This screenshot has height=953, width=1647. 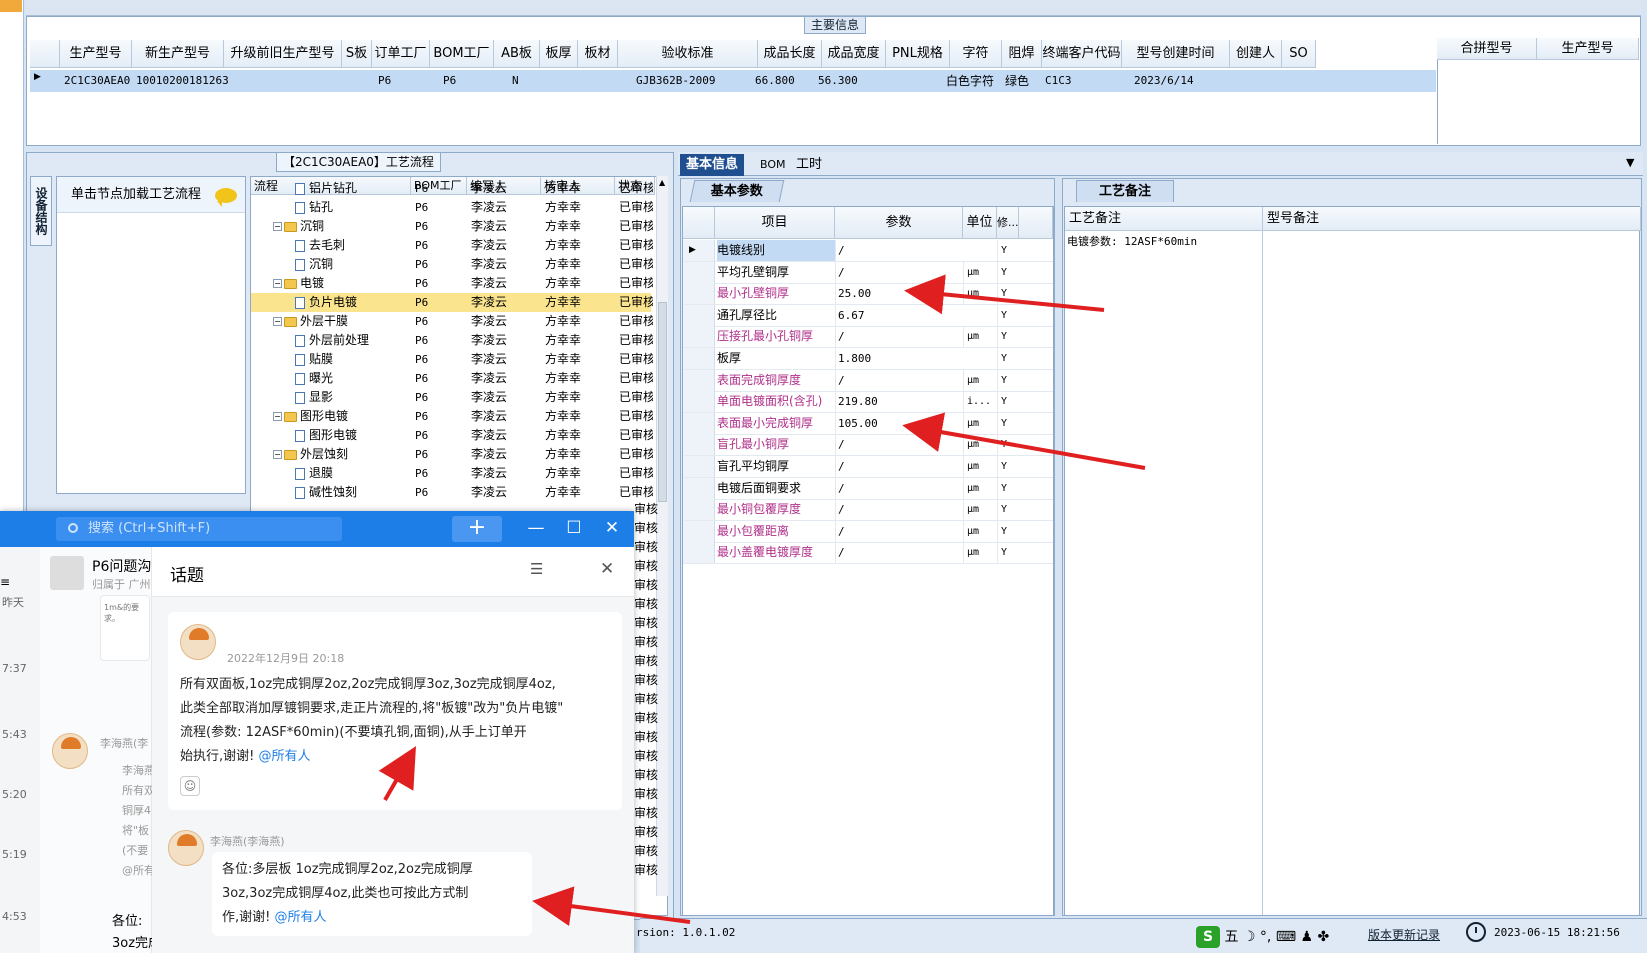 What do you see at coordinates (611, 906) in the screenshot?
I see `arrow-chat-multilayer` at bounding box center [611, 906].